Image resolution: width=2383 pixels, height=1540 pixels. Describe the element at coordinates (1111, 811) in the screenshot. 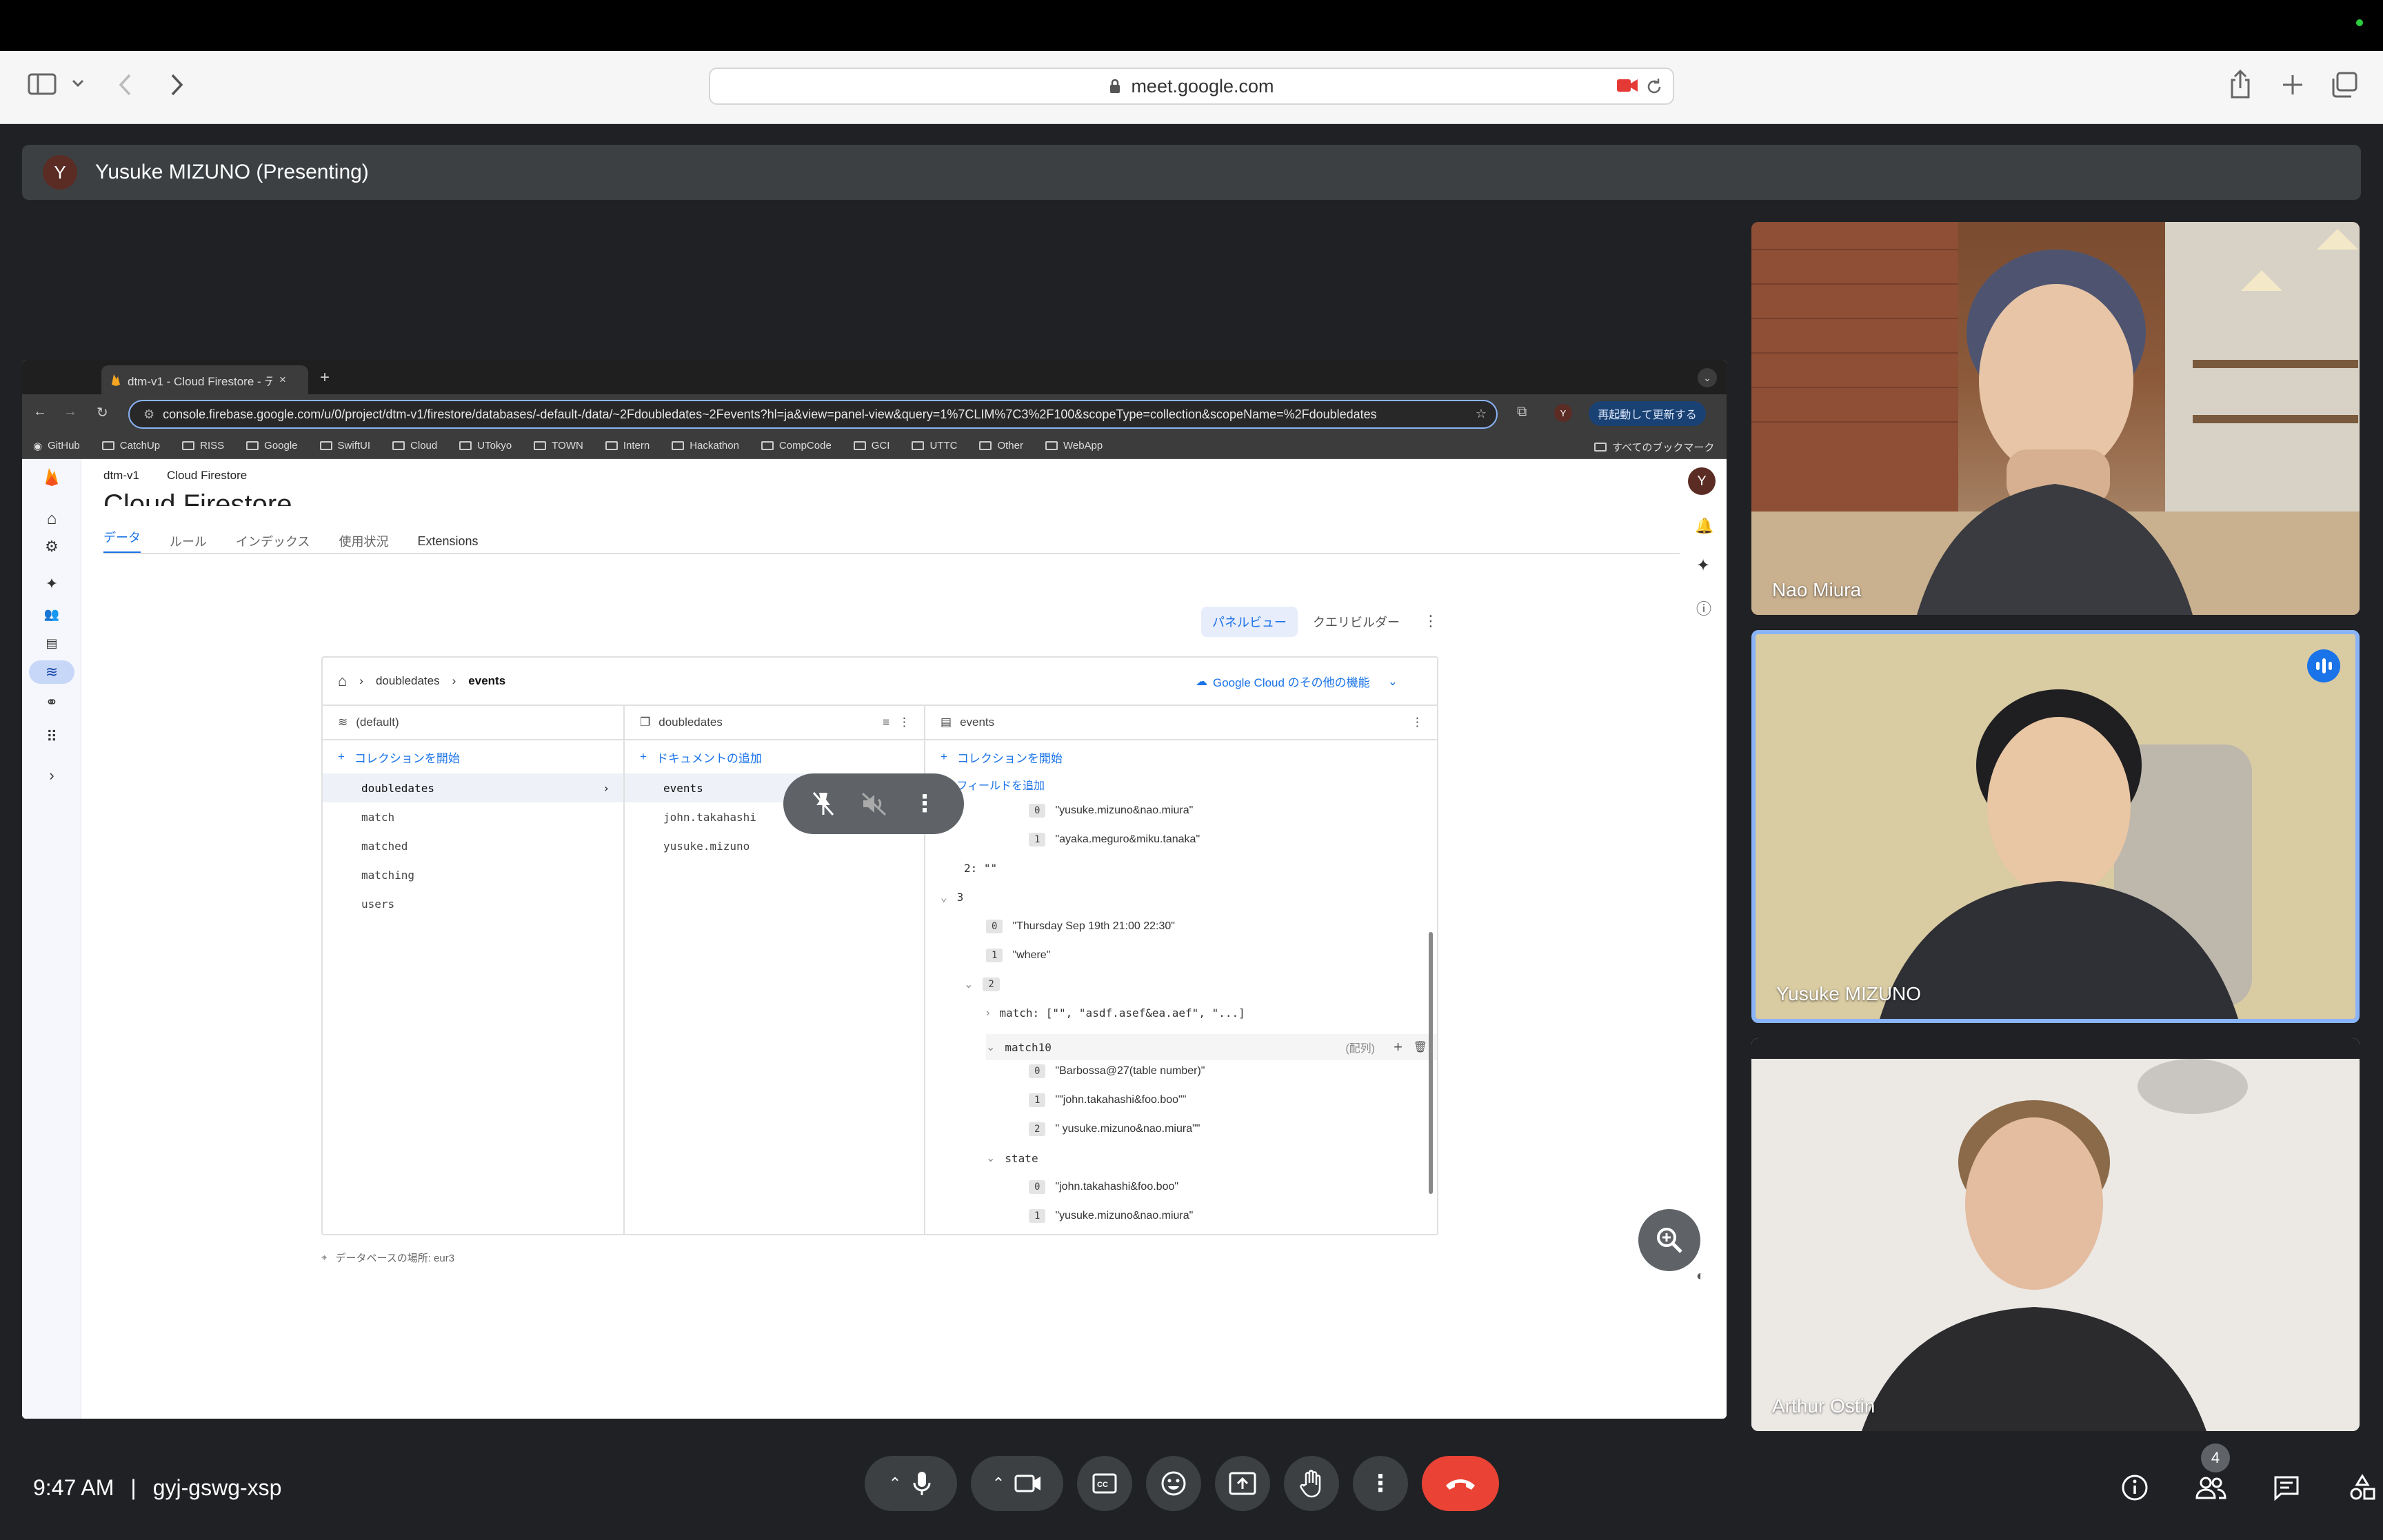

I see `array-item: 0 "yusuke.mizuno&nao.miura"` at that location.